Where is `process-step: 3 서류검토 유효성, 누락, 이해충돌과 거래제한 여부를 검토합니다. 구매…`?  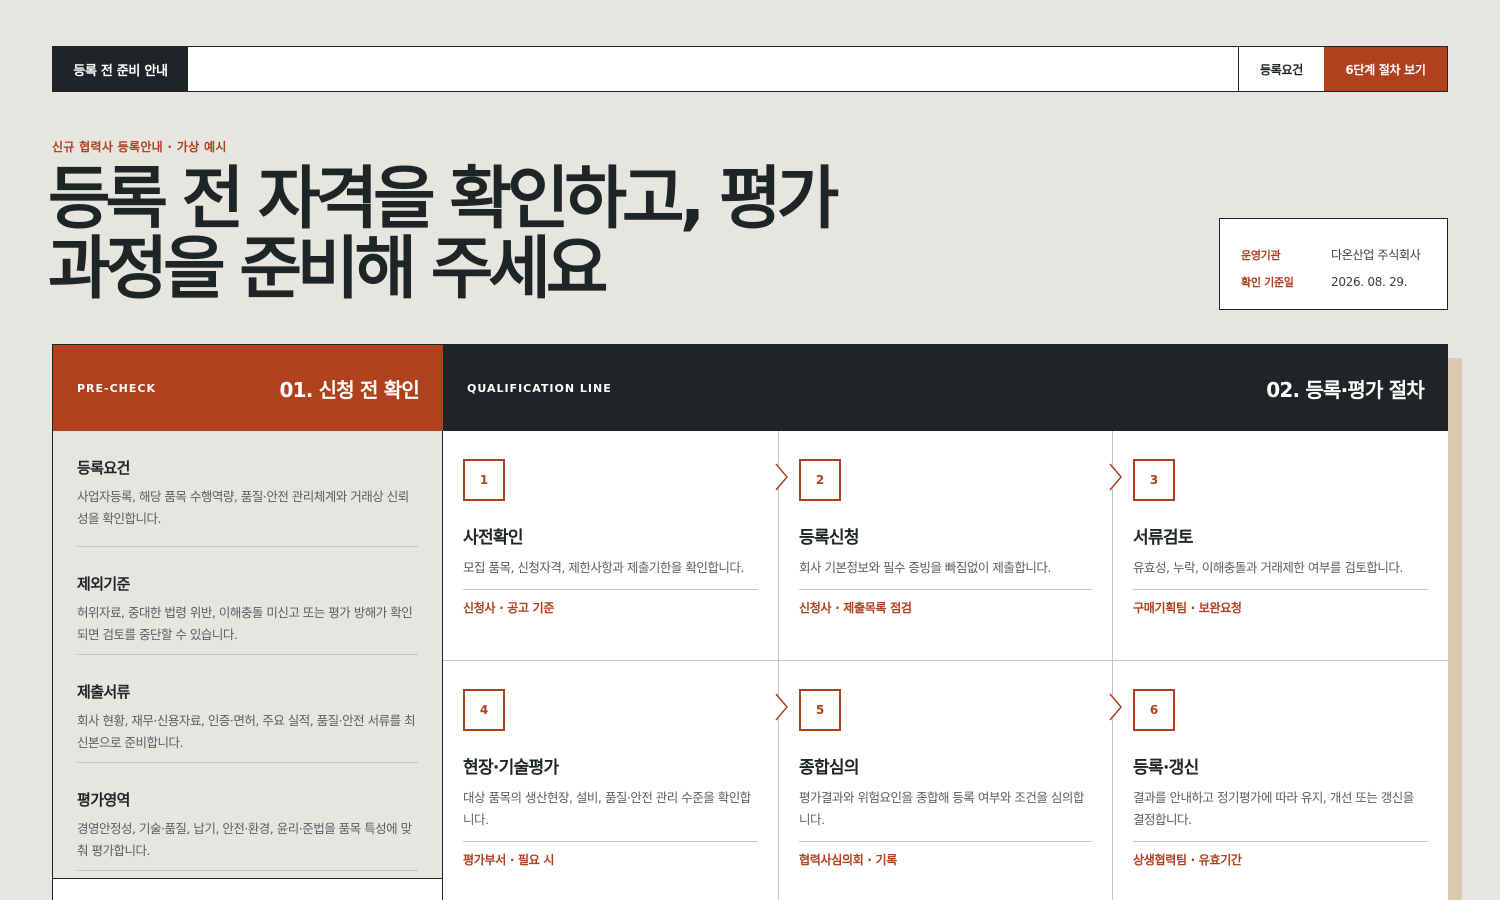 process-step: 3 서류검토 유효성, 누락, 이해충돌과 거래제한 여부를 검토합니다. 구매… is located at coordinates (1278, 546).